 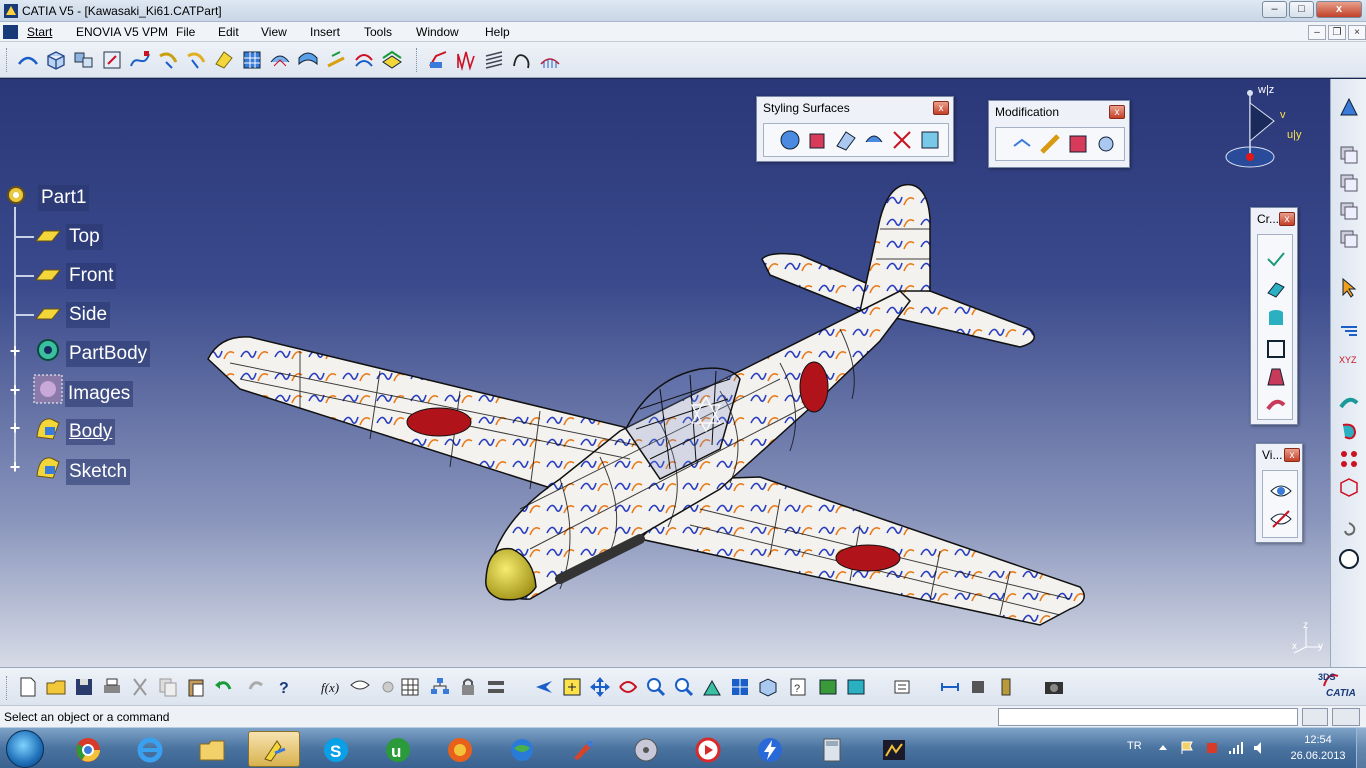 I want to click on save-icon, so click(x=84, y=687).